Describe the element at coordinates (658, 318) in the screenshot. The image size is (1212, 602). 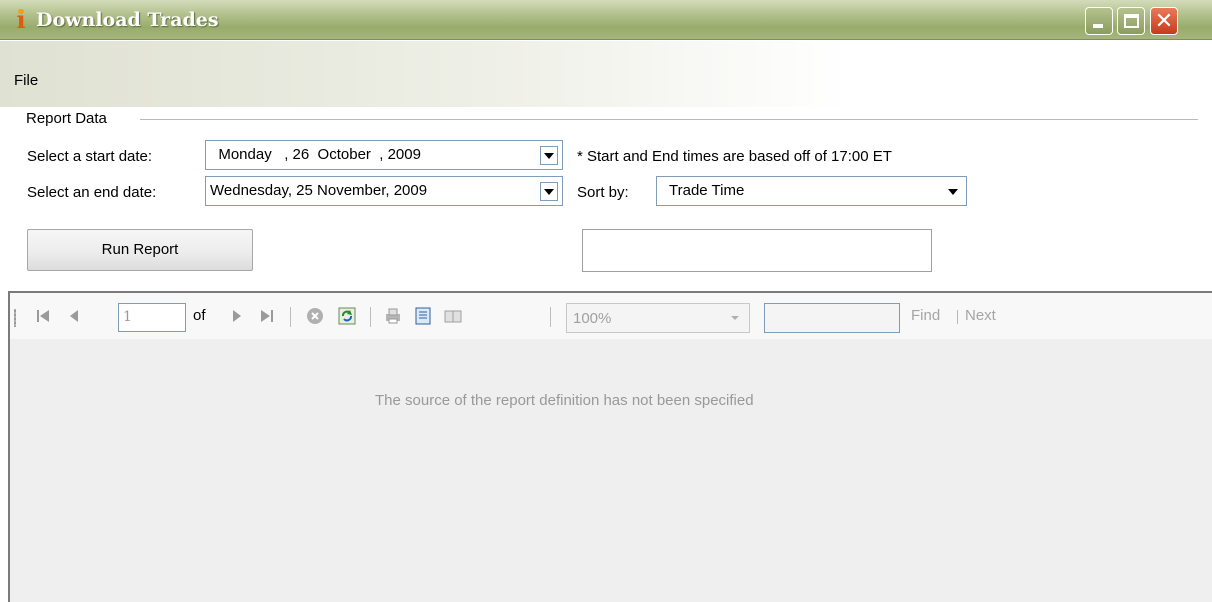
I see `zoom-select: 100%` at that location.